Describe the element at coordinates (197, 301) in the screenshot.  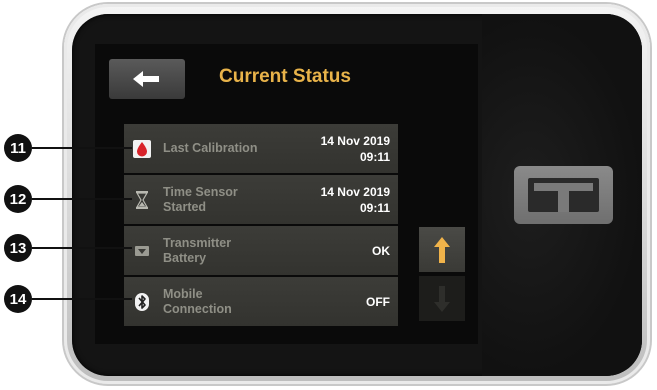
I see `row-label: Mobile Connection` at that location.